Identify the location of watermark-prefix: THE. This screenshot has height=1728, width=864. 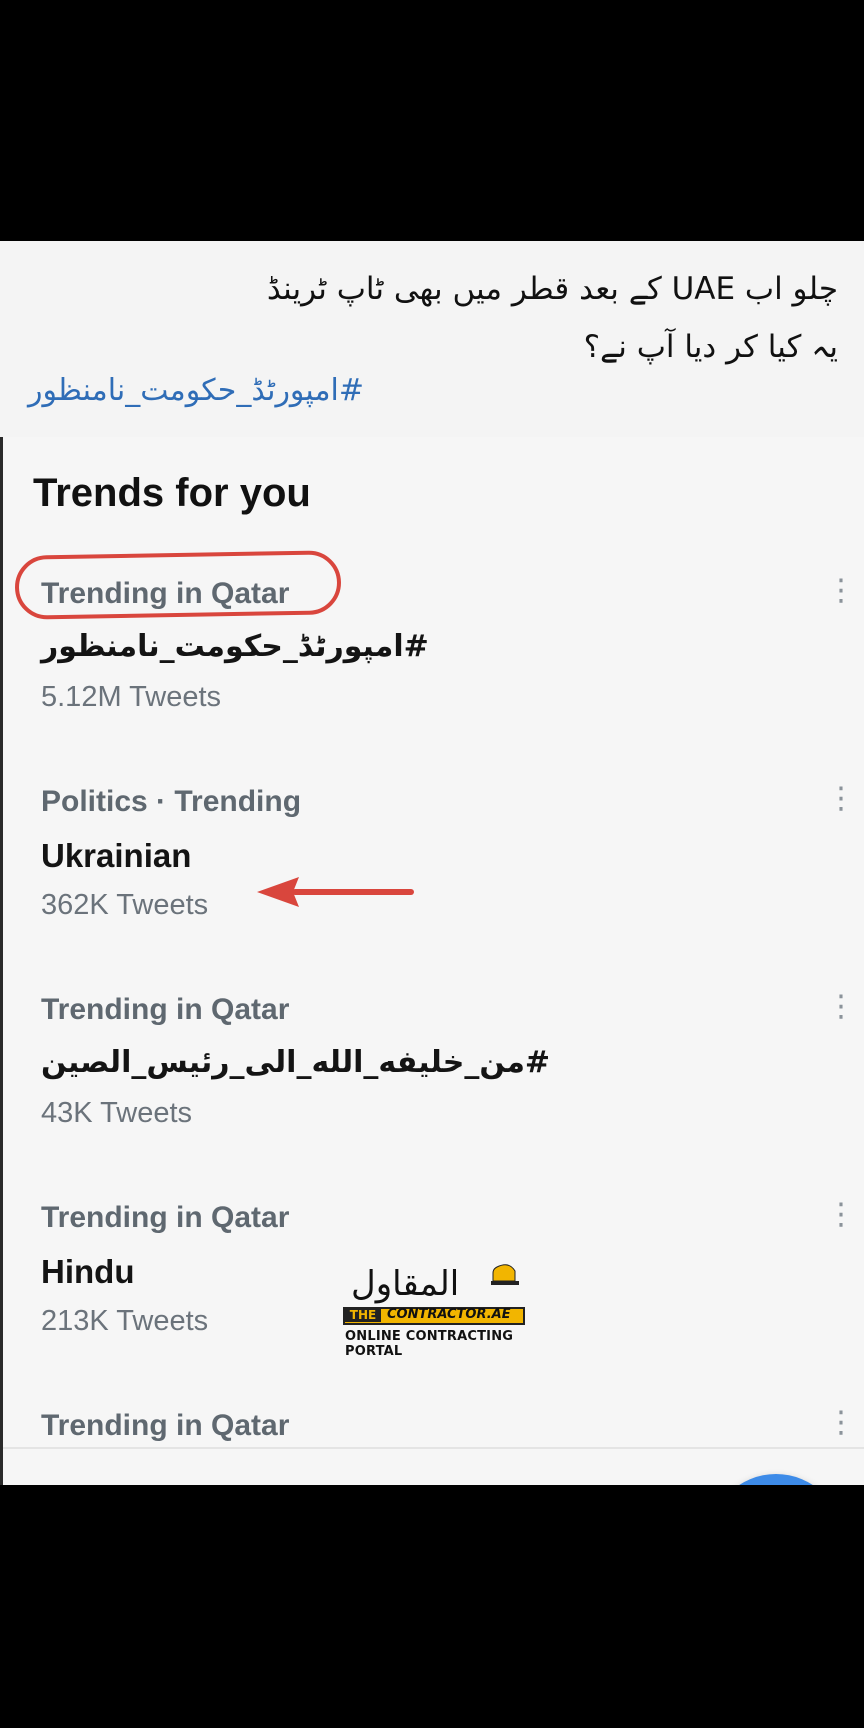
(363, 1315).